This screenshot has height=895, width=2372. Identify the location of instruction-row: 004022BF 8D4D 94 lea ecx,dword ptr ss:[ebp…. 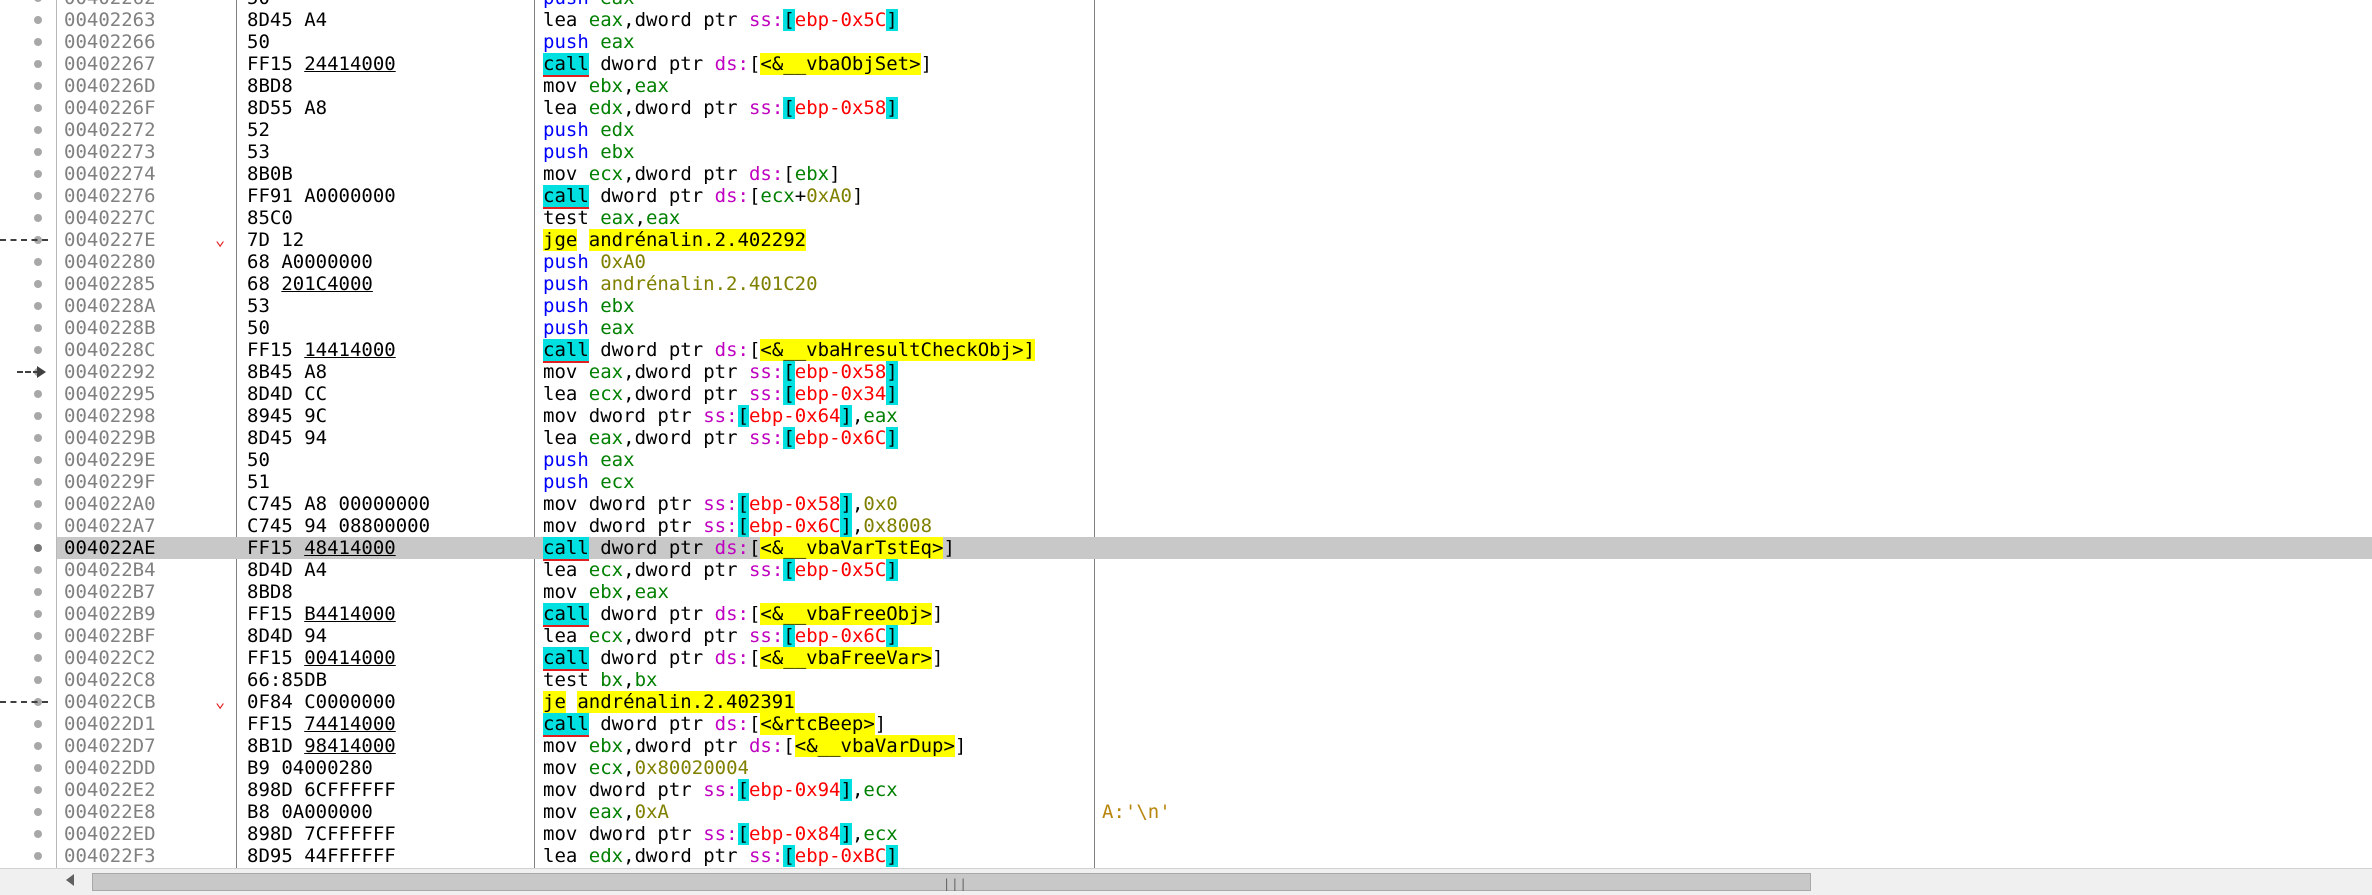
(1203, 636).